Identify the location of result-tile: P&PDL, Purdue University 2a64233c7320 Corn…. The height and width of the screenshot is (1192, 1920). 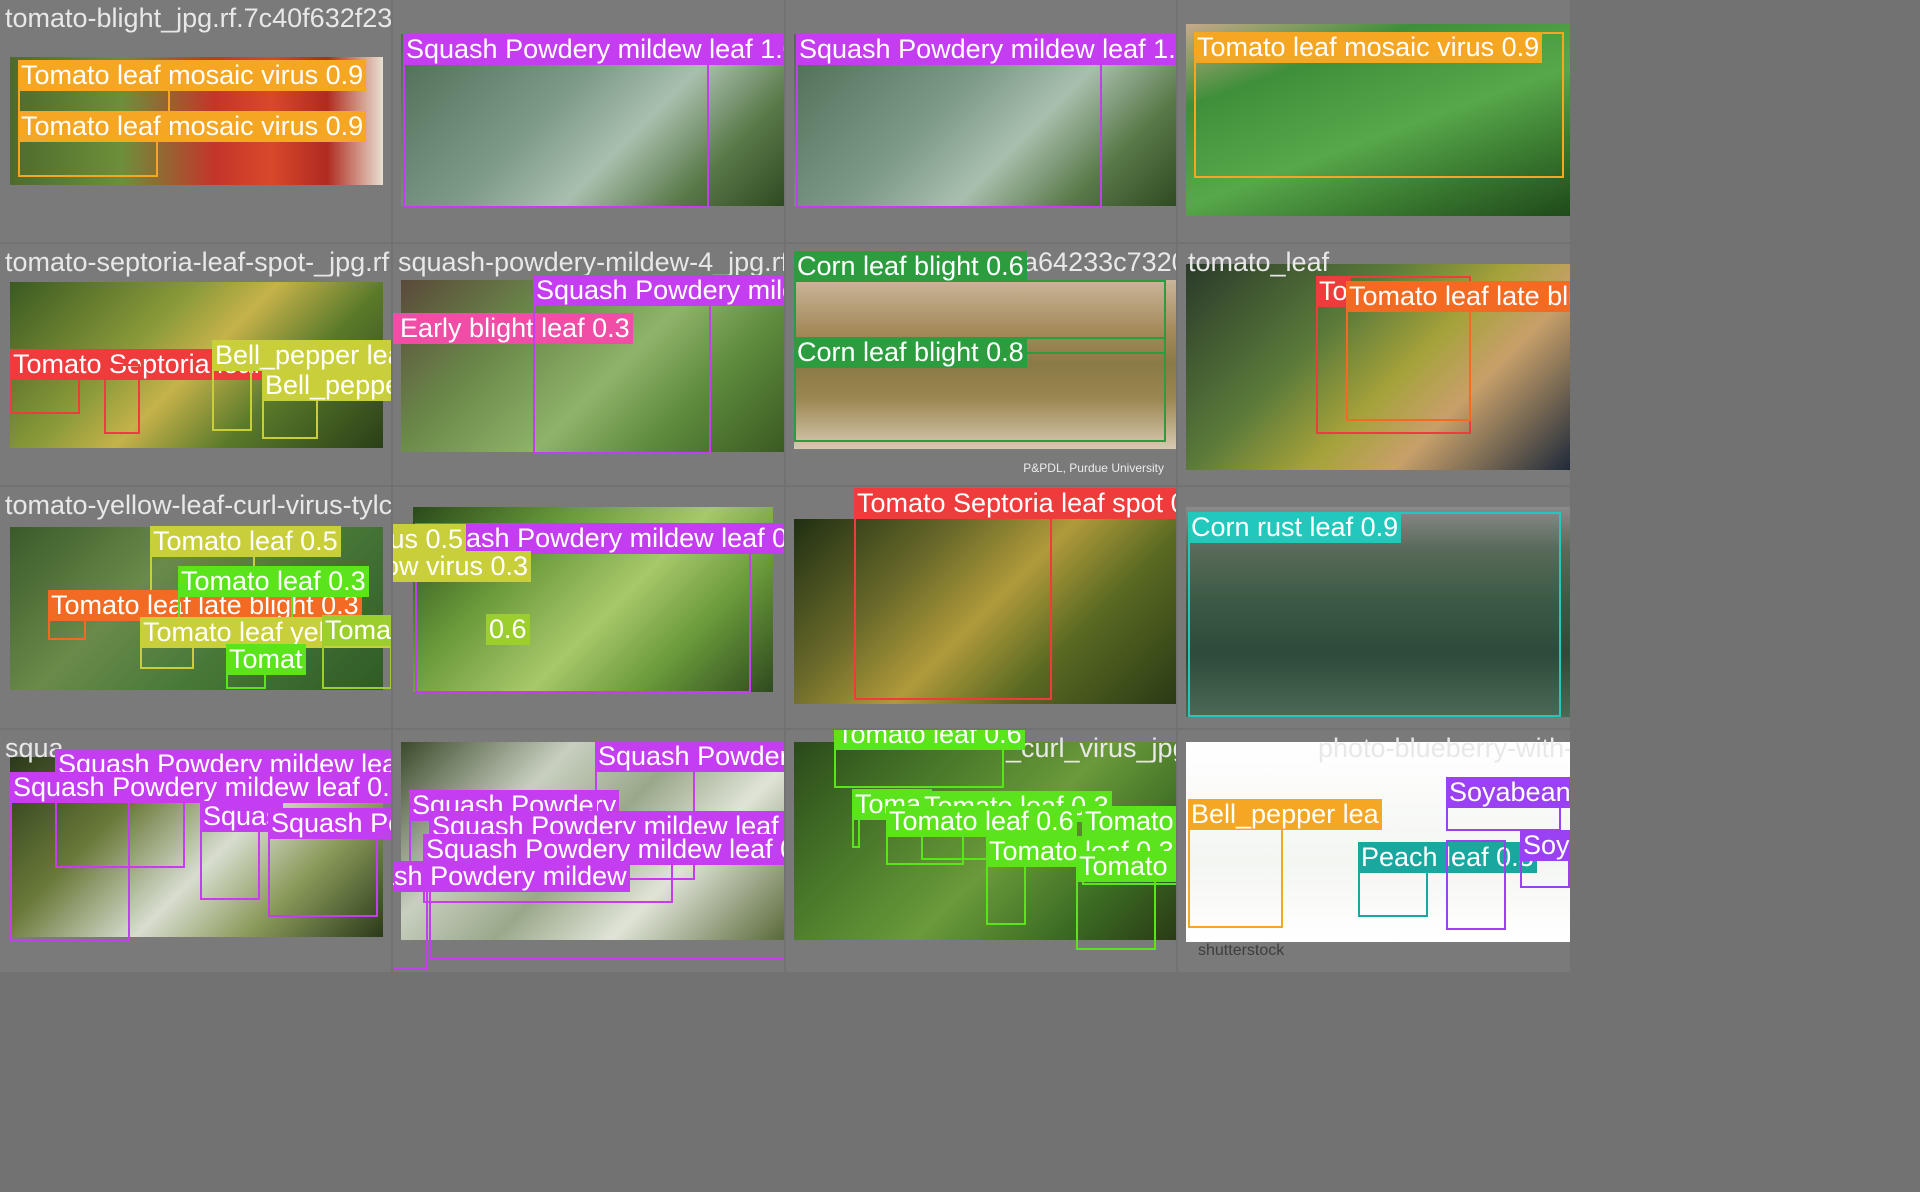
(981, 364).